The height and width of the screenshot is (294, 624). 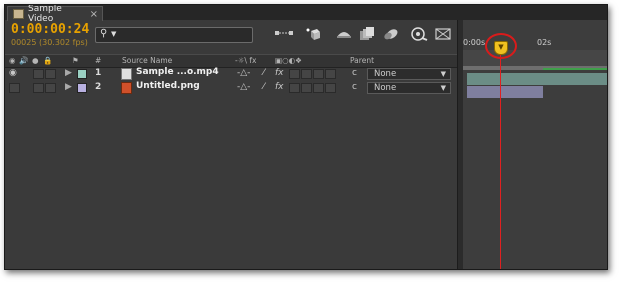 I want to click on frame-rate-info: 00025 (30.302 fps), so click(x=49, y=42).